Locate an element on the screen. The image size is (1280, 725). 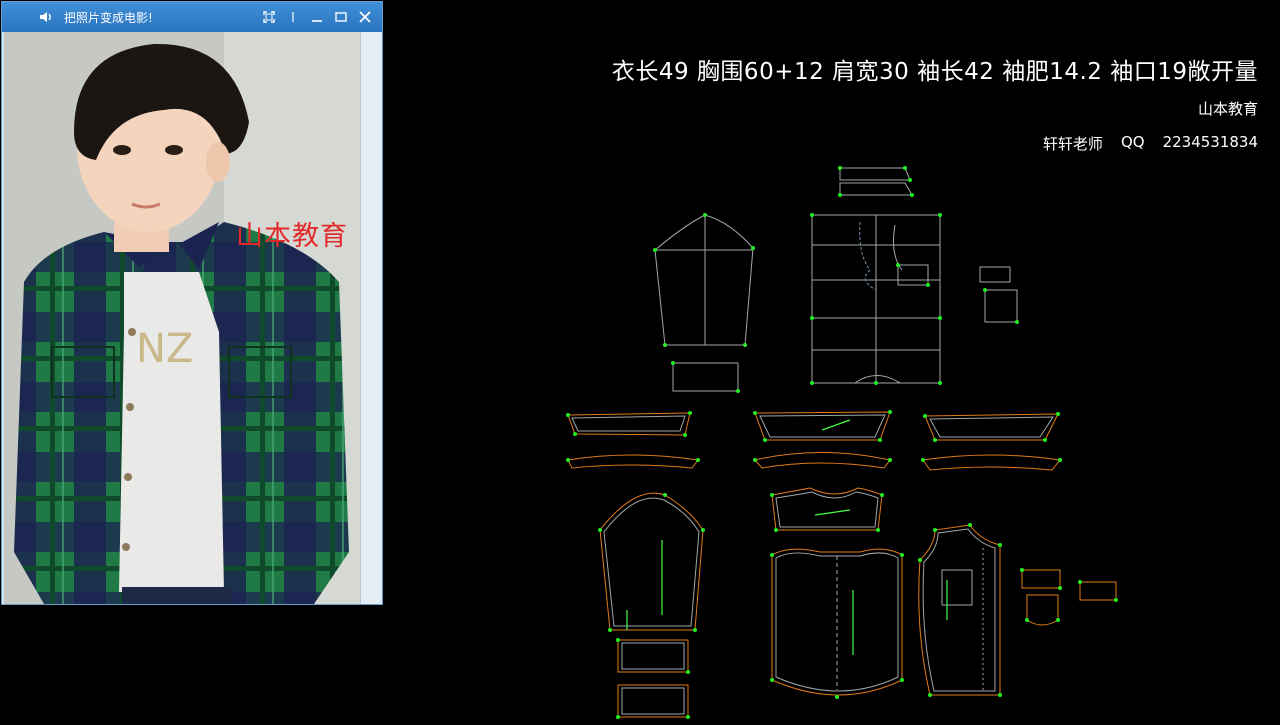
fullscreen-icon is located at coordinates (269, 17).